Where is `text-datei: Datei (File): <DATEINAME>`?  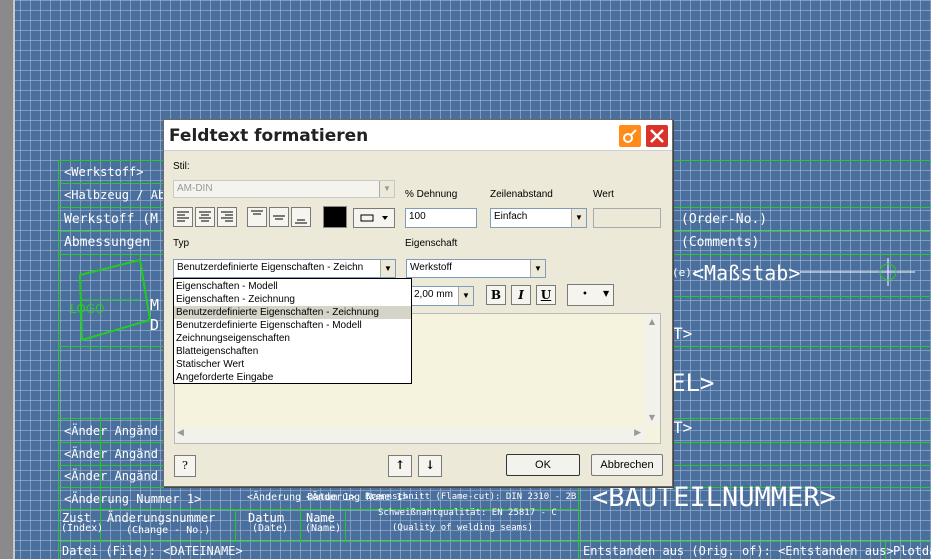
text-datei: Datei (File): <DATEINAME> is located at coordinates (152, 551).